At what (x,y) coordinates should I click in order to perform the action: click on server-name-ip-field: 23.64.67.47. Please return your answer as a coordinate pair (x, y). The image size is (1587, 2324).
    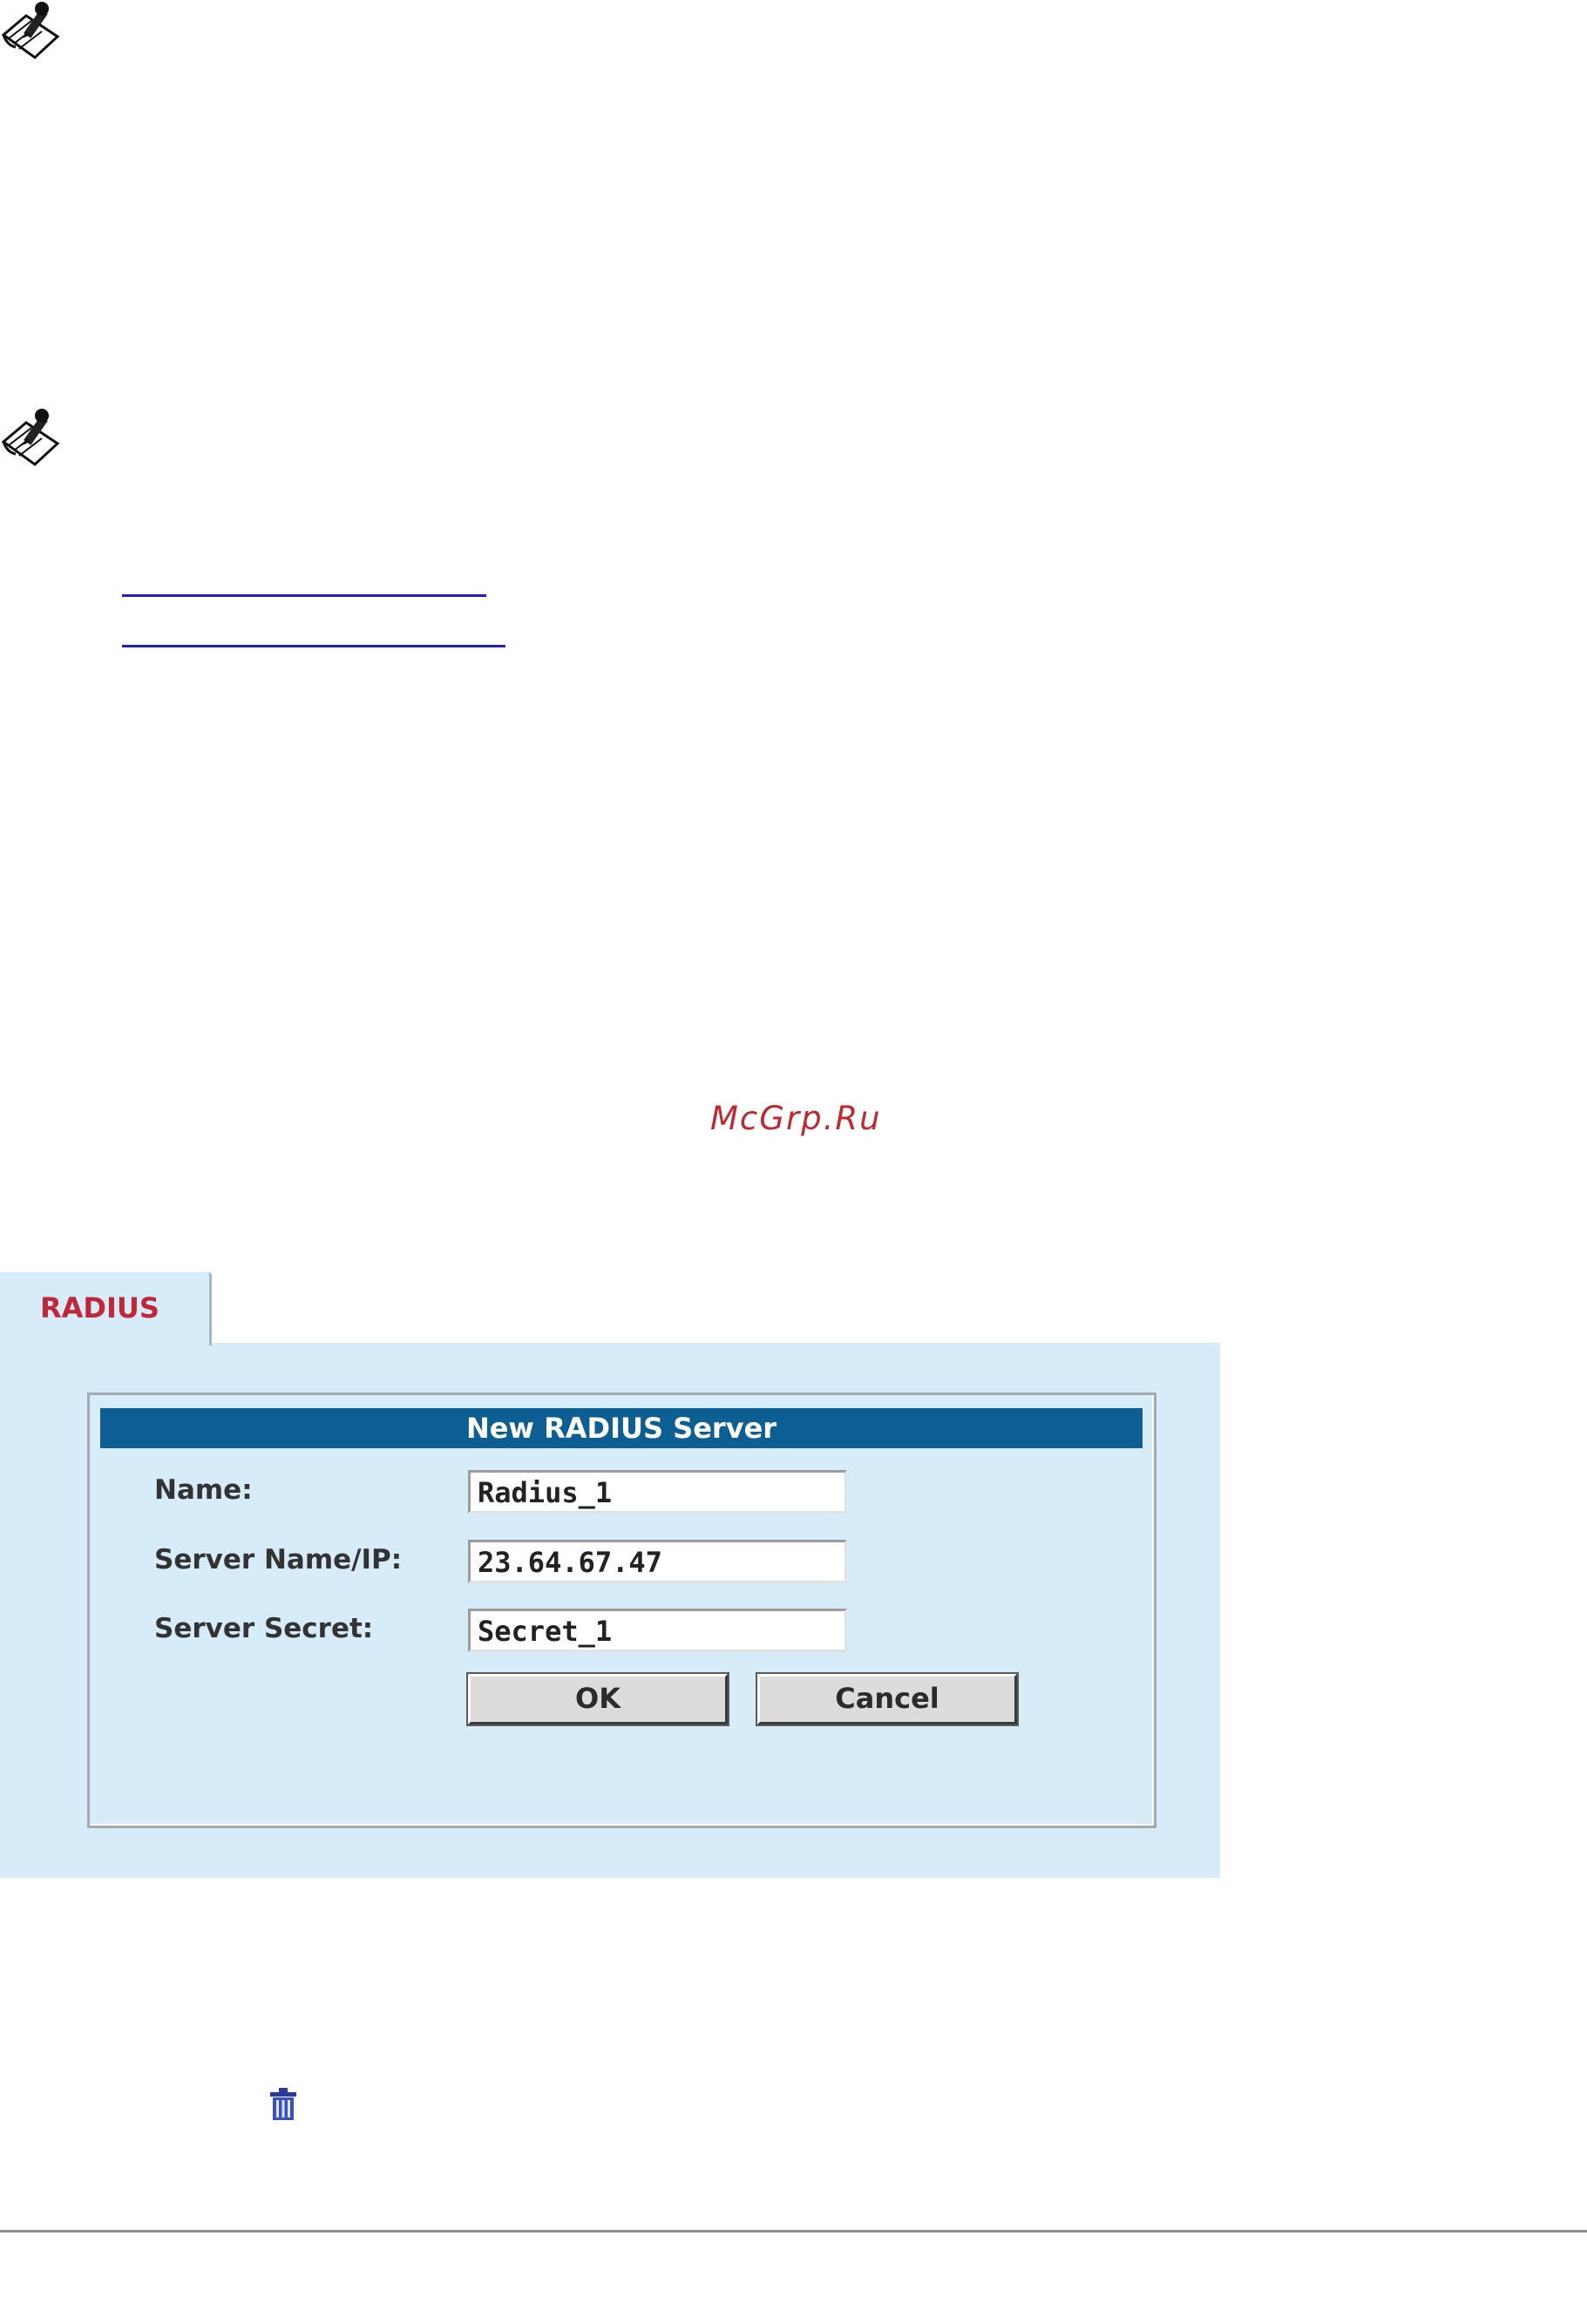
    Looking at the image, I should click on (657, 1562).